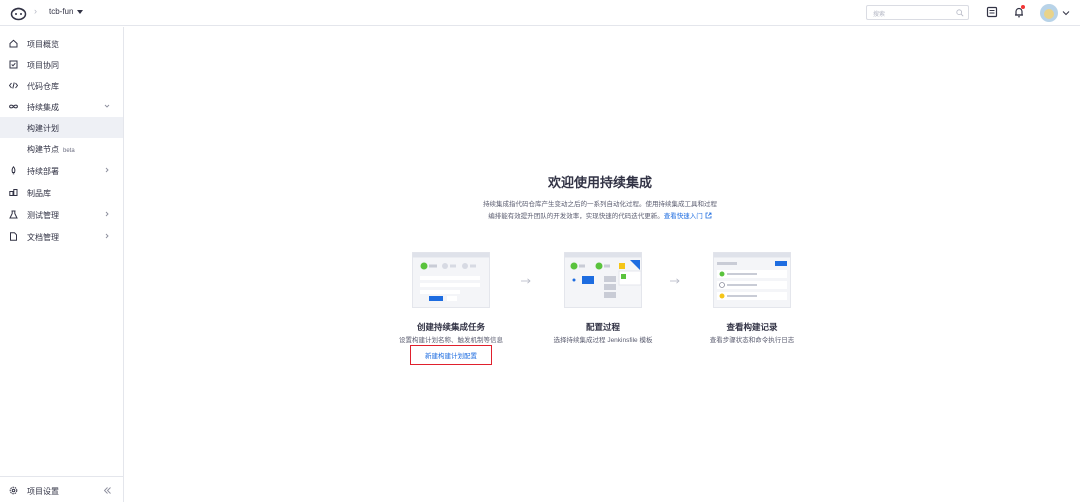 The width and height of the screenshot is (1080, 502). I want to click on sidebar-item-label: 持续部署, so click(43, 171).